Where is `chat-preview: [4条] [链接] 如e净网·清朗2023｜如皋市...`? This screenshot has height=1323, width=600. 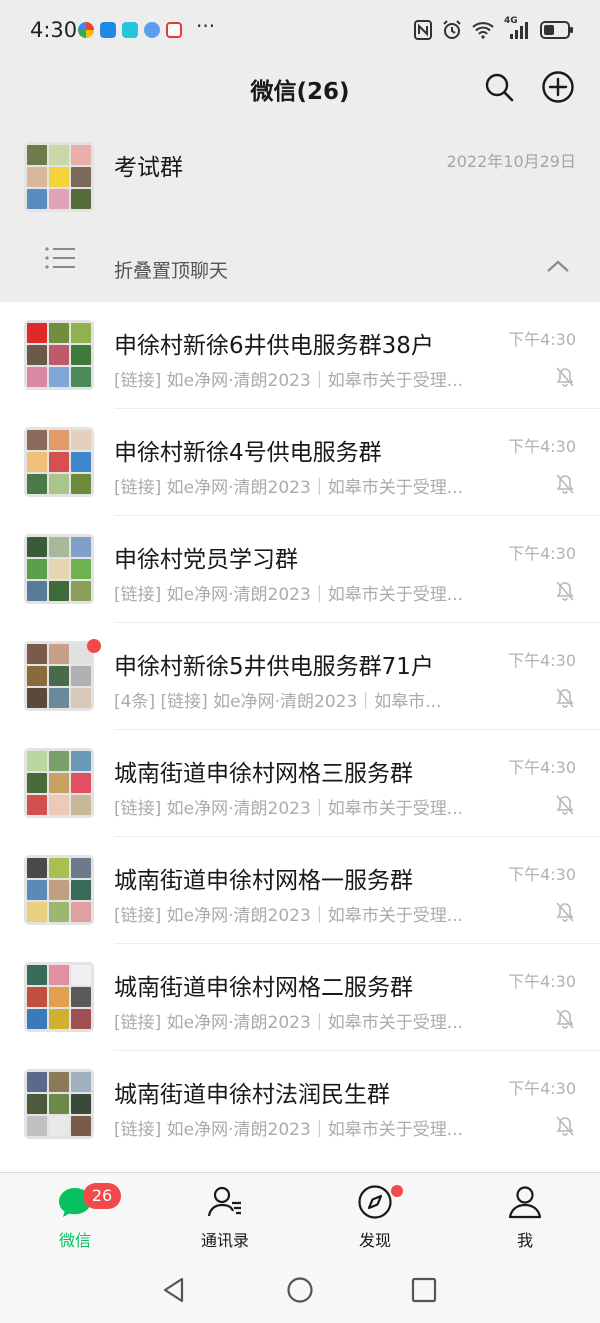 chat-preview: [4条] [链接] 如e净网·清朗2023｜如皋市... is located at coordinates (278, 702).